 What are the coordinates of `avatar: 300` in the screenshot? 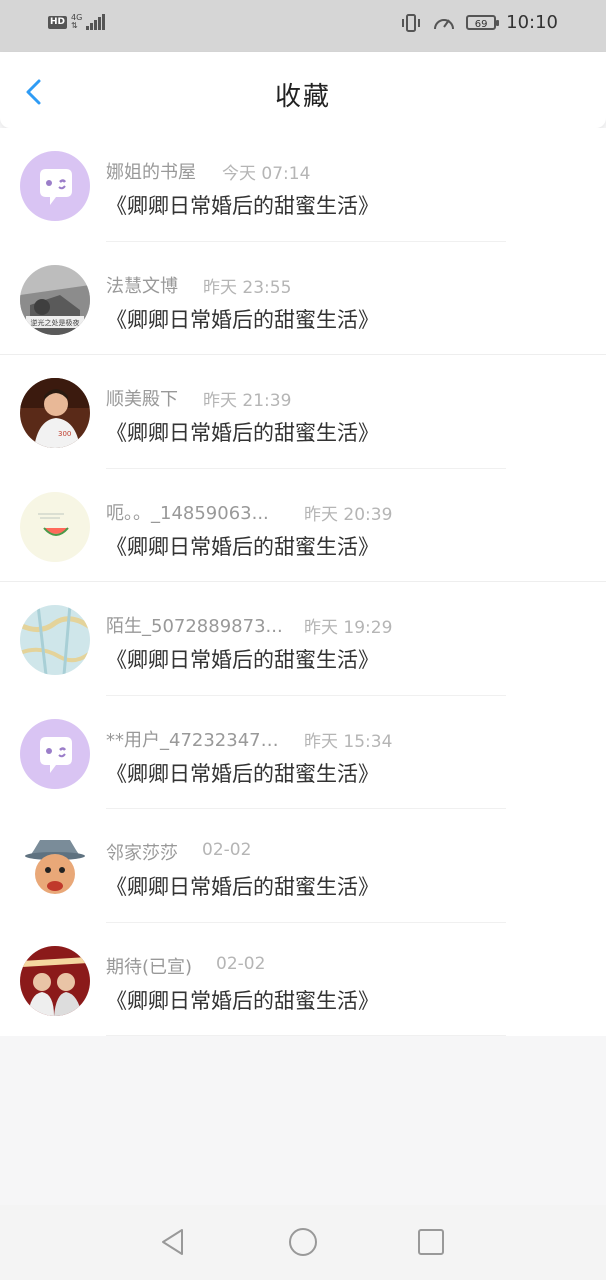 It's located at (55, 413).